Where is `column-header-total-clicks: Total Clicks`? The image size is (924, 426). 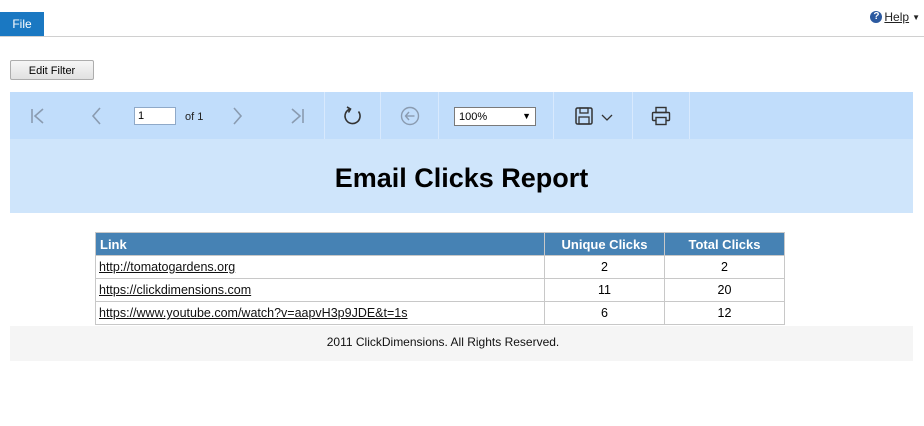
column-header-total-clicks: Total Clicks is located at coordinates (724, 244).